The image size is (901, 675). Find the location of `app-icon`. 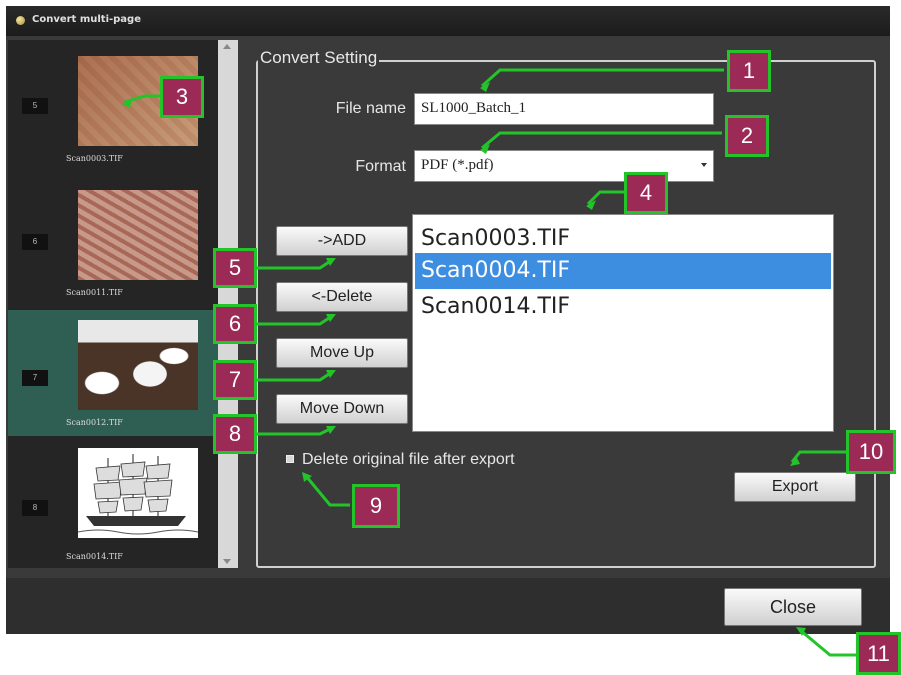

app-icon is located at coordinates (20, 20).